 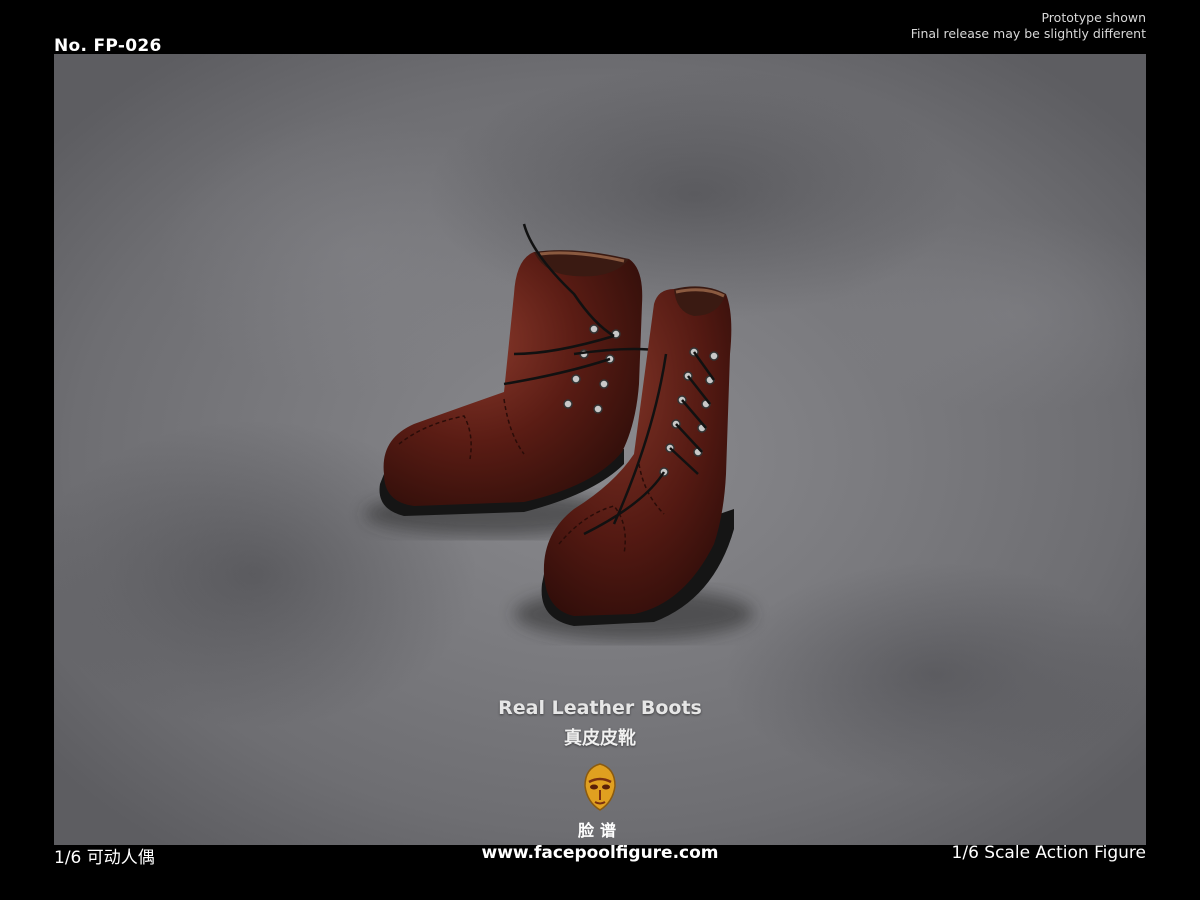 I want to click on logo-text: 脸谱, so click(x=599, y=830).